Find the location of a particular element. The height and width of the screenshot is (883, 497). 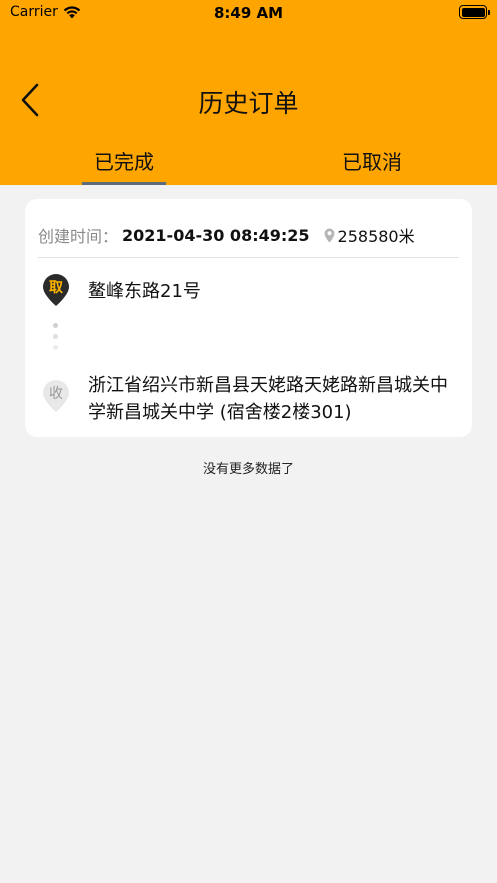

delivery-marker-icon: 收 is located at coordinates (56, 396).